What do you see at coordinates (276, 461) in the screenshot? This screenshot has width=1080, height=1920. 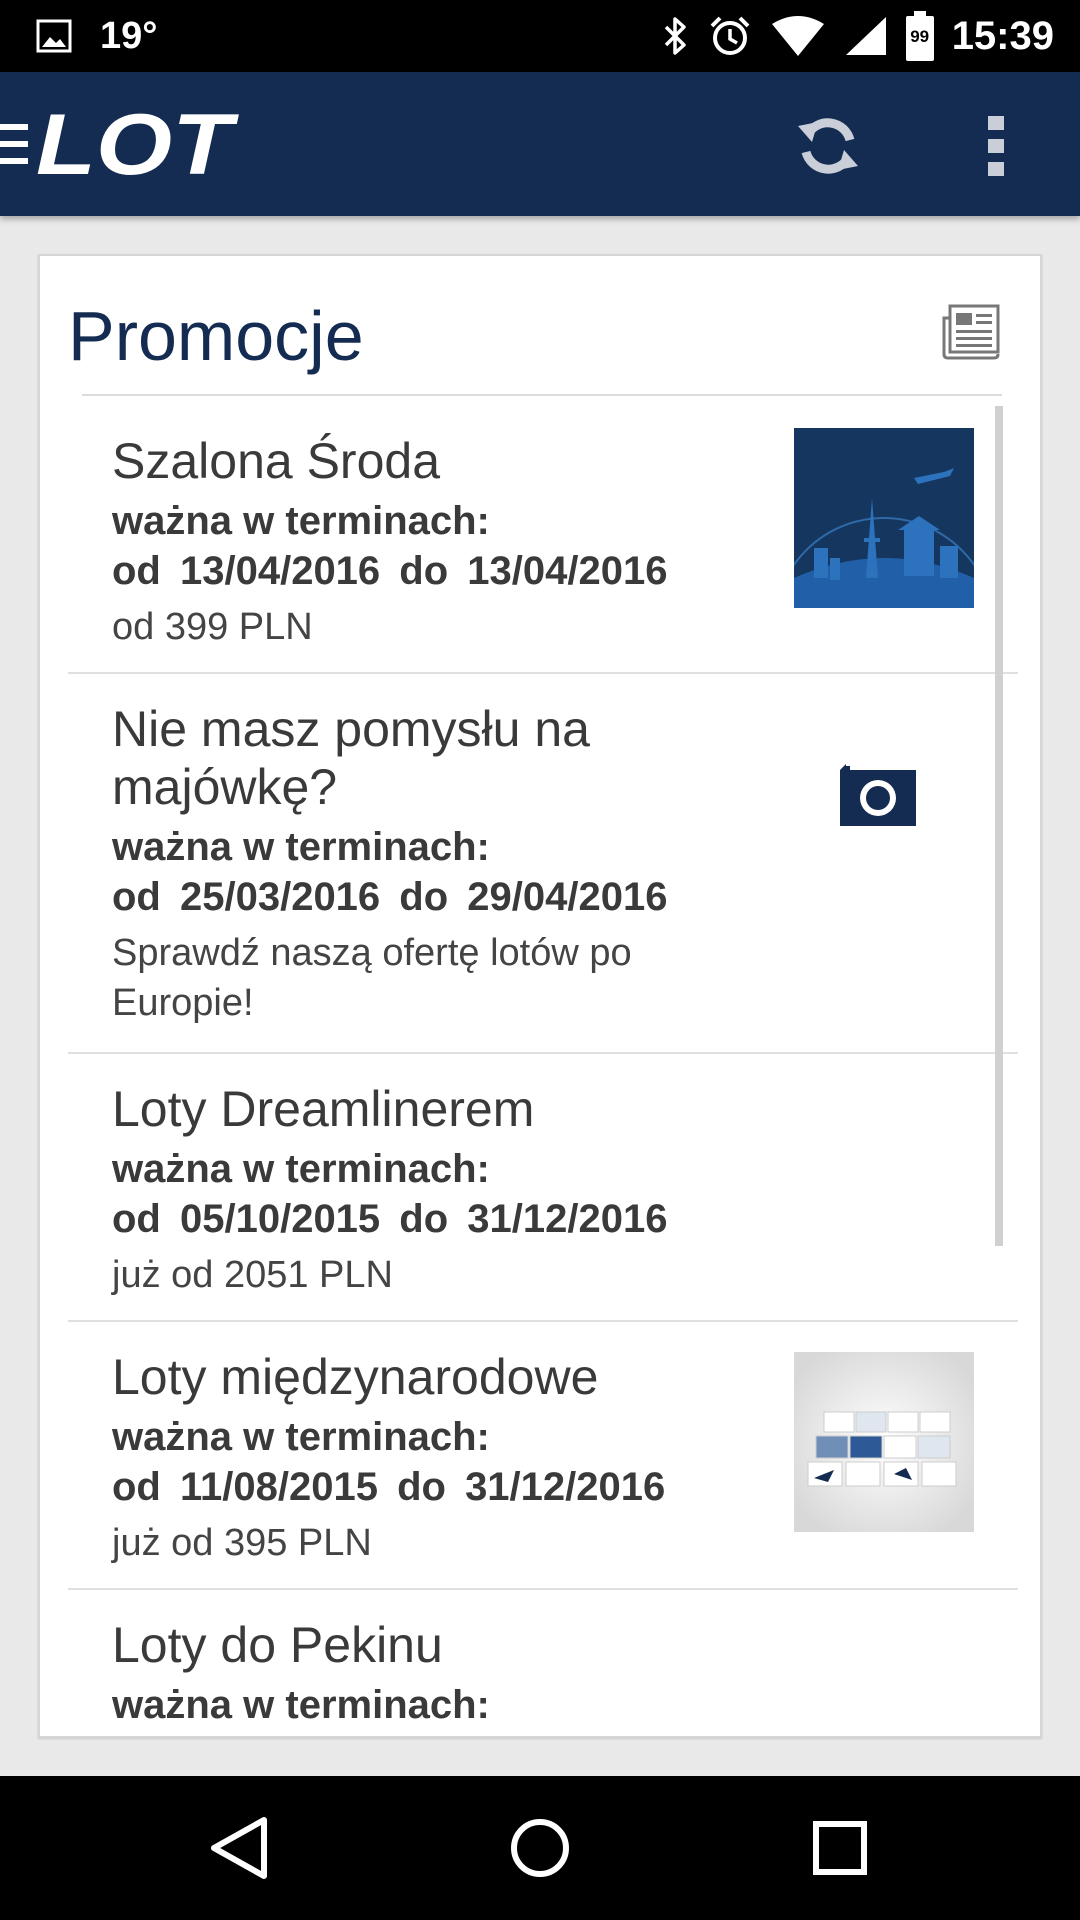 I see `promo-title: Szalona Środa` at bounding box center [276, 461].